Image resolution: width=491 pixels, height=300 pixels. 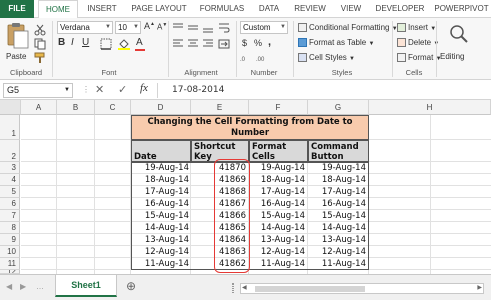 I want to click on cell-g7: 15-Aug-14, so click(x=337, y=216).